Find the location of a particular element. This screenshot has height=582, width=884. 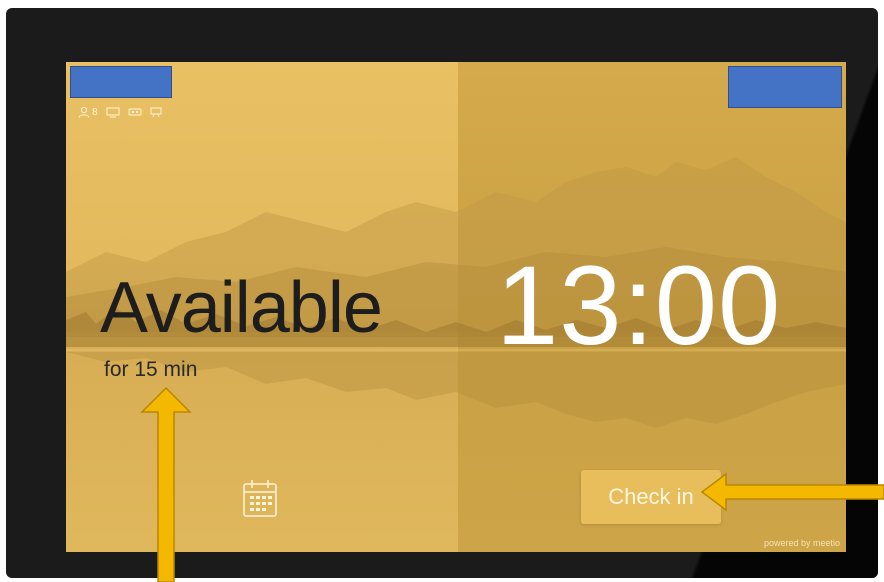

calendar-button is located at coordinates (260, 498).